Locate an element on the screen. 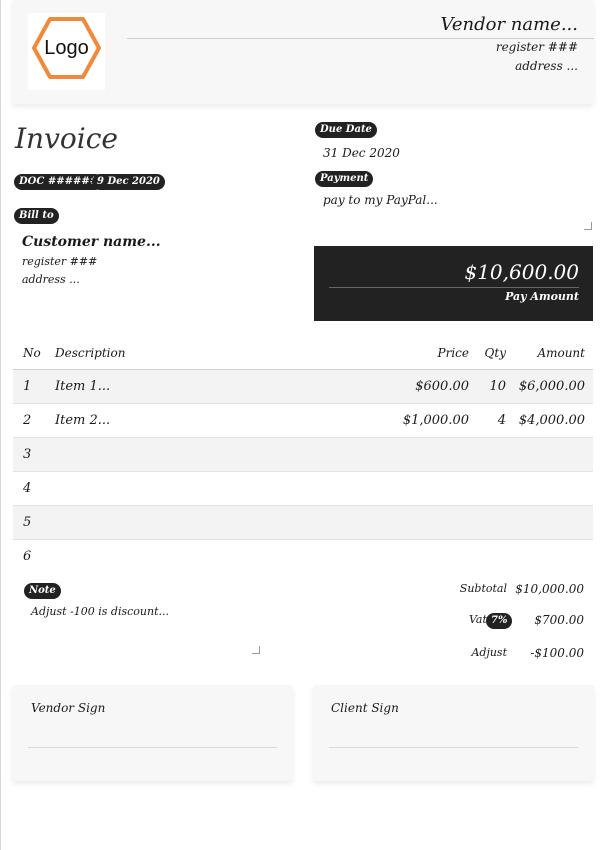  bill-to-label: Bill to is located at coordinates (36, 216).